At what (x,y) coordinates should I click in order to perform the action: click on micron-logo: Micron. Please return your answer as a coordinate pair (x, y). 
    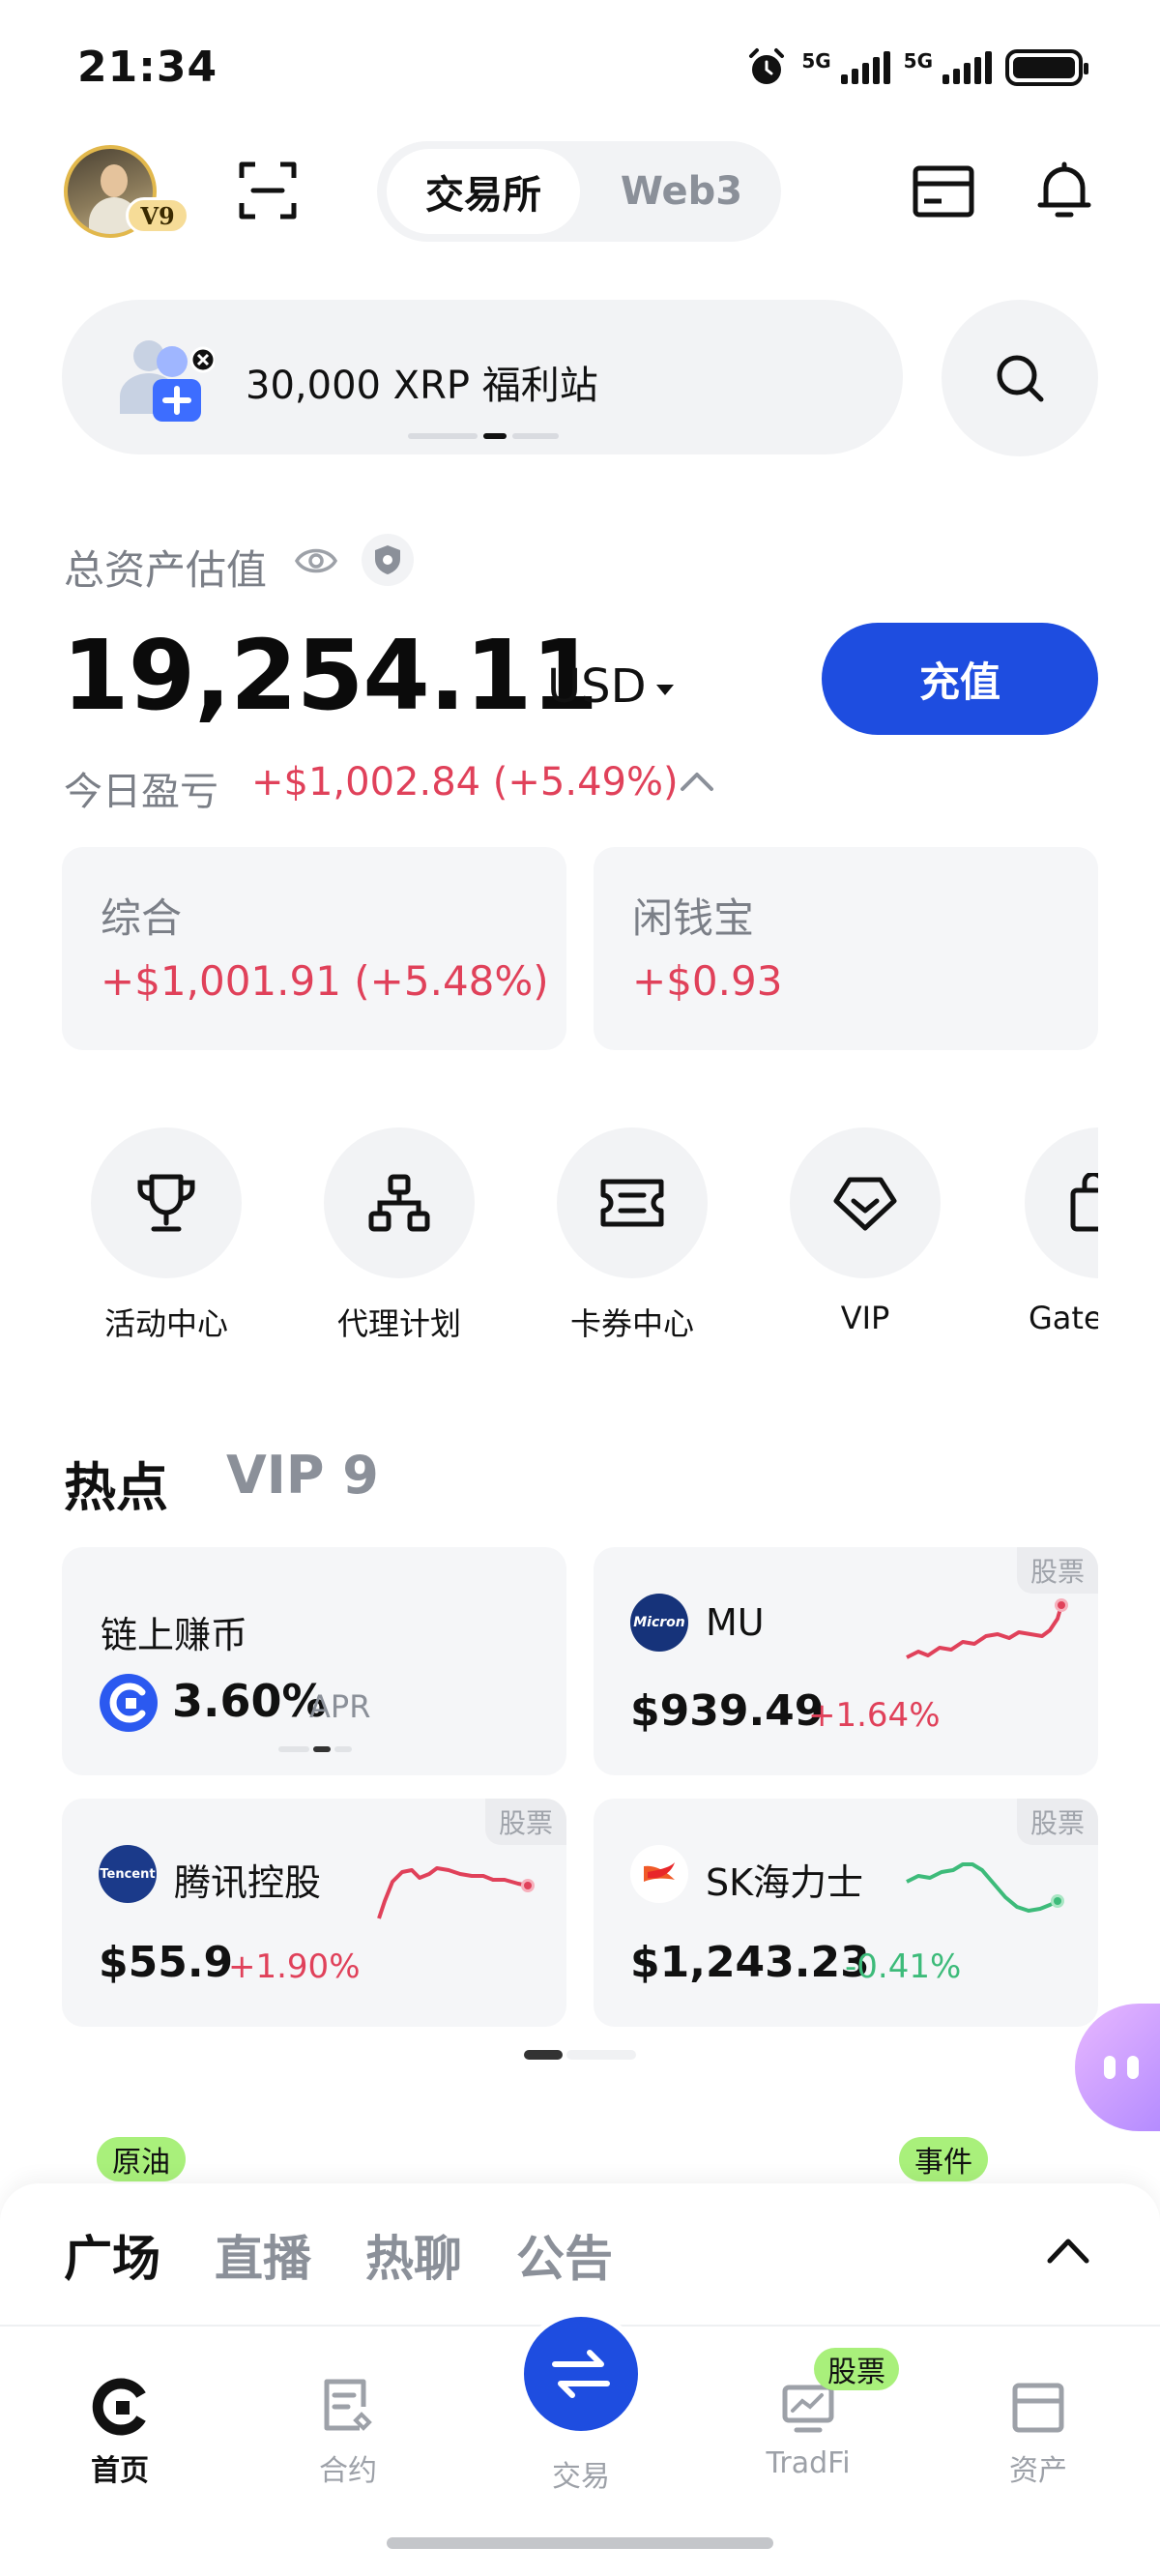
    Looking at the image, I should click on (659, 1623).